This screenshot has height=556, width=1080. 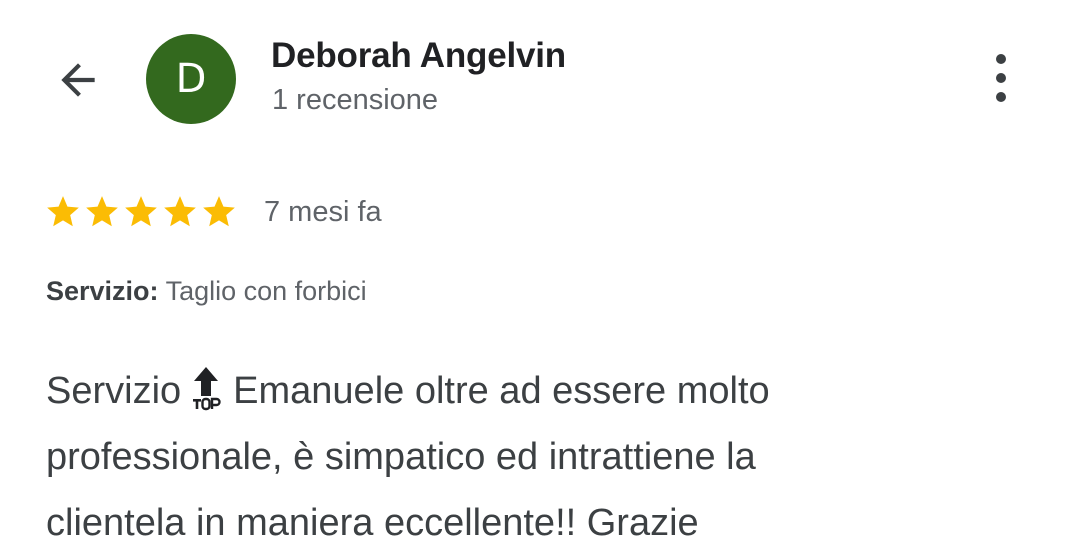 I want to click on avatar-letter: D, so click(x=191, y=79).